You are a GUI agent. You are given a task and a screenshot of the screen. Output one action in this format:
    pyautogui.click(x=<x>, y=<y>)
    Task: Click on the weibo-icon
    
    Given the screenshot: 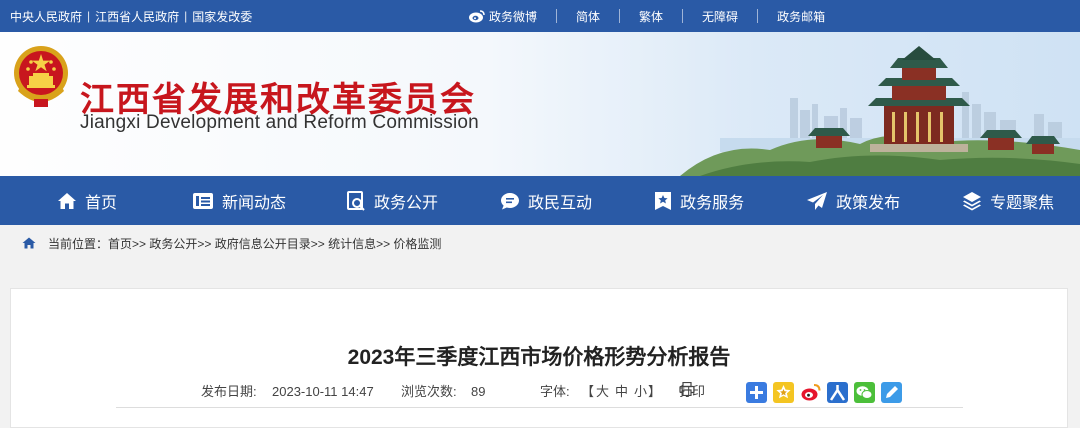 What is the action you would take?
    pyautogui.click(x=477, y=16)
    